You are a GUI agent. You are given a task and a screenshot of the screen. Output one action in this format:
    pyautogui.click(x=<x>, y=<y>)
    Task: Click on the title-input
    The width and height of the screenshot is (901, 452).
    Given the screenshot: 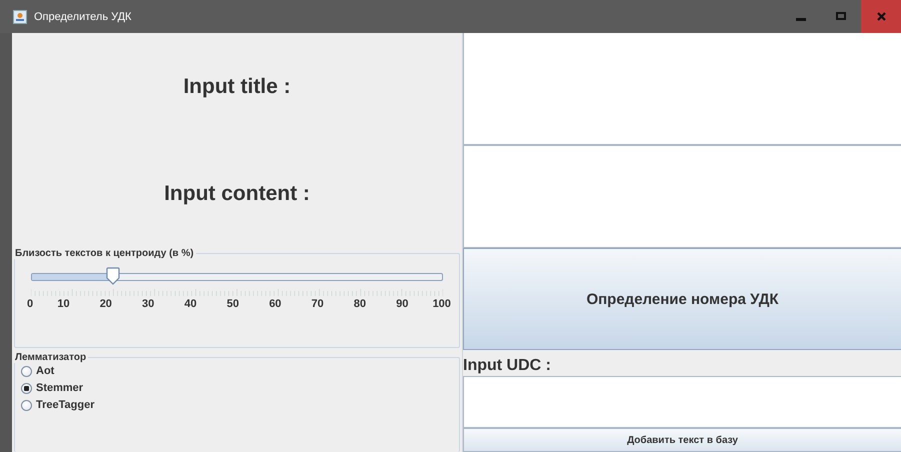 What is the action you would take?
    pyautogui.click(x=682, y=89)
    